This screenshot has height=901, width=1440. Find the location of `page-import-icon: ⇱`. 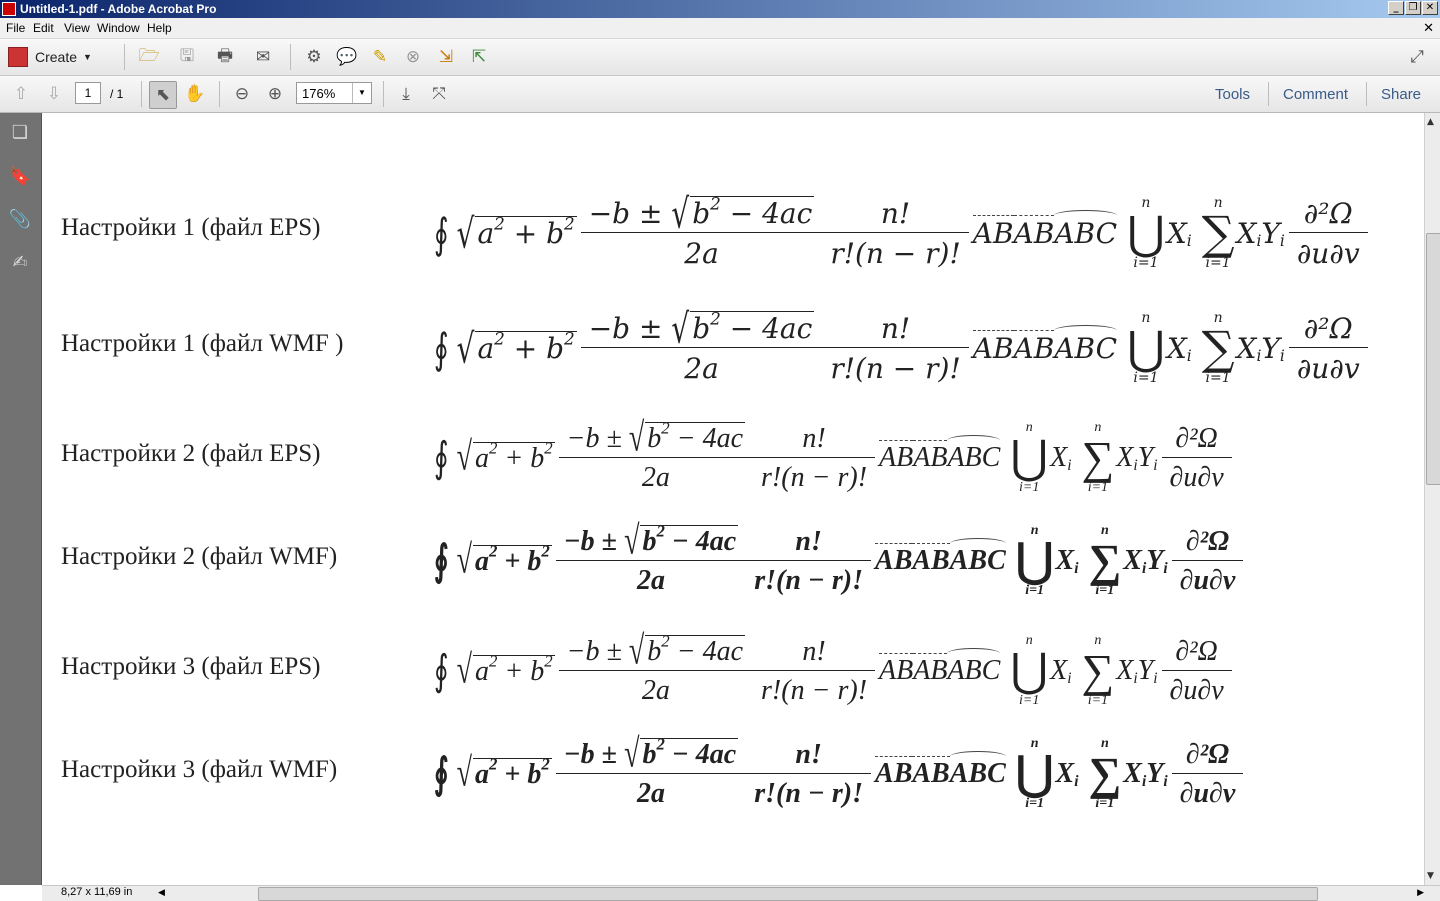

page-import-icon: ⇱ is located at coordinates (479, 57).